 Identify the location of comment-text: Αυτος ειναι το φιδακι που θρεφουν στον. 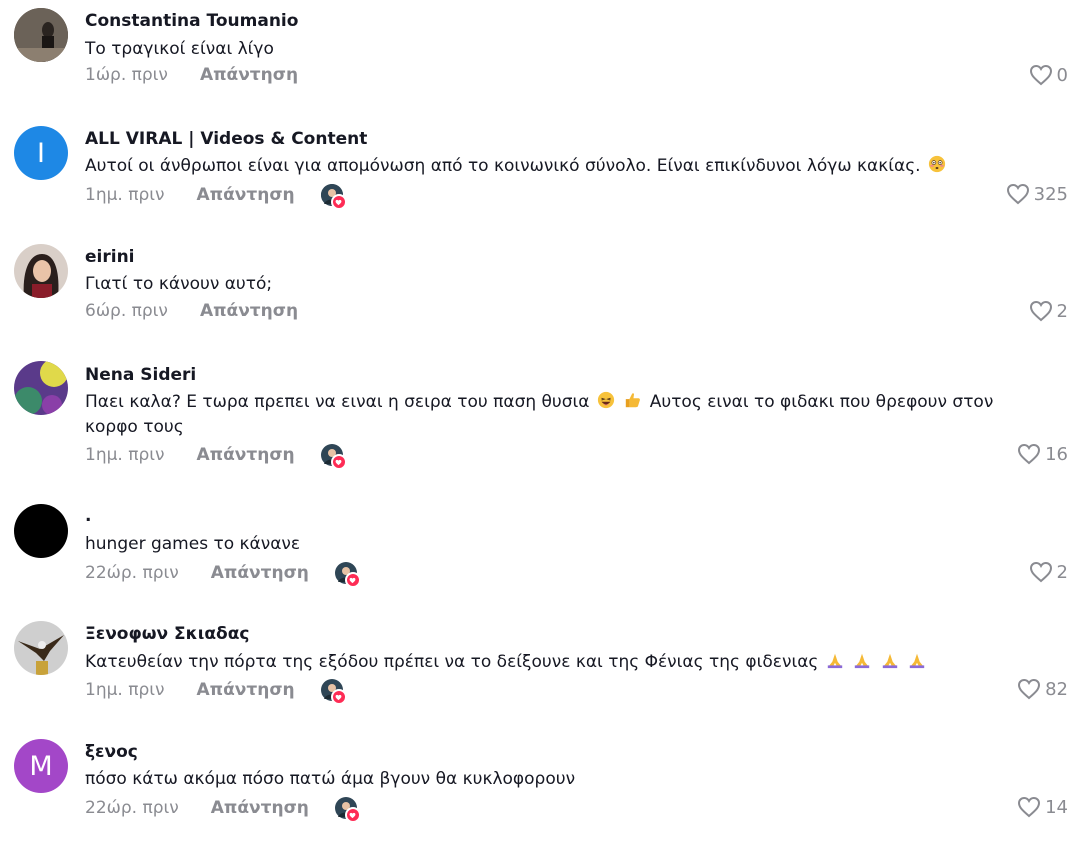
(821, 402).